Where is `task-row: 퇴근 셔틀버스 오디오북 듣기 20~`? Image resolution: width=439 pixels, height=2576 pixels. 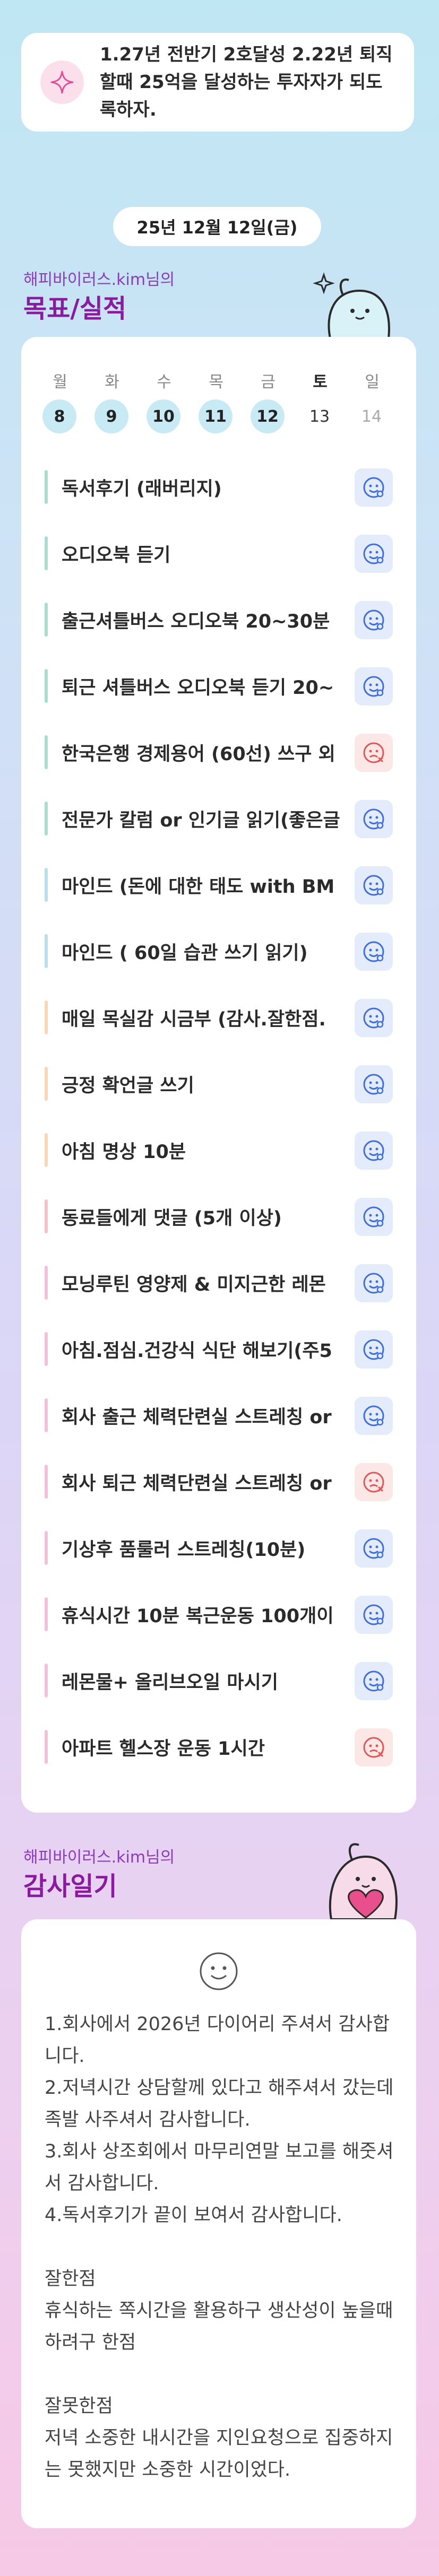
task-row: 퇴근 셔틀버스 오디오북 듣기 20~ is located at coordinates (219, 686).